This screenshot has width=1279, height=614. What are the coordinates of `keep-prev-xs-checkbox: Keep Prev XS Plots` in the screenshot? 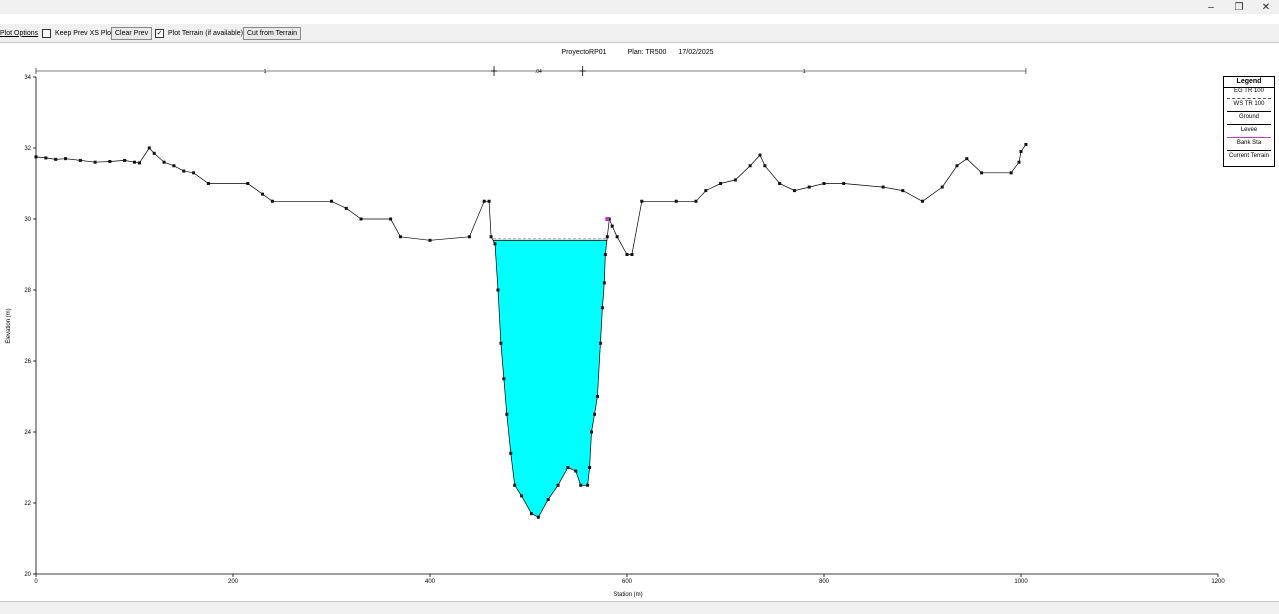 It's located at (79, 33).